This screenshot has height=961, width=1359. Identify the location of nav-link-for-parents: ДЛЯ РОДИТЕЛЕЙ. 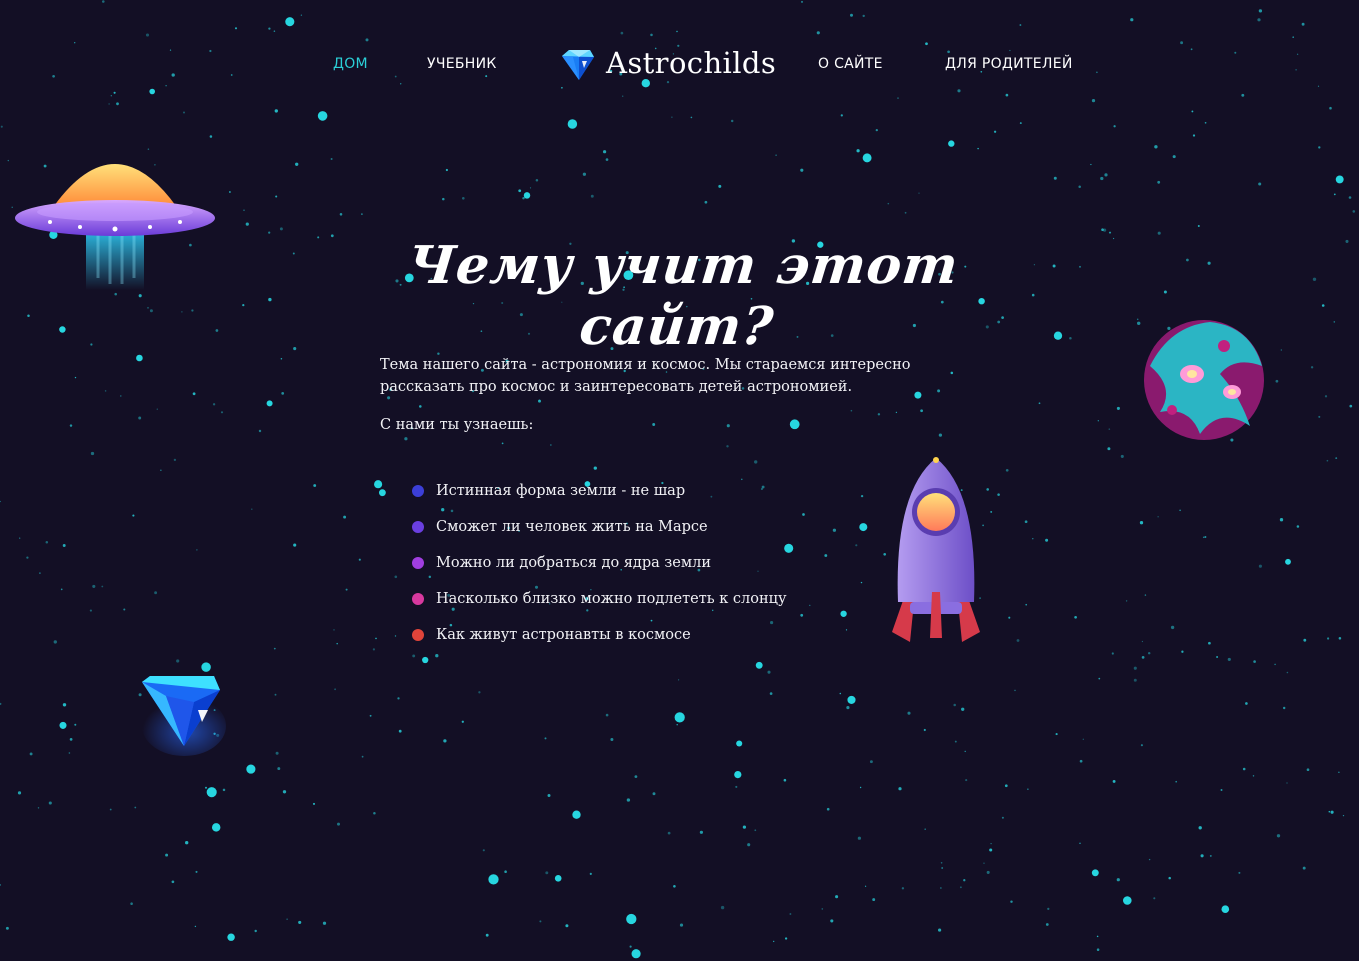
(1009, 64).